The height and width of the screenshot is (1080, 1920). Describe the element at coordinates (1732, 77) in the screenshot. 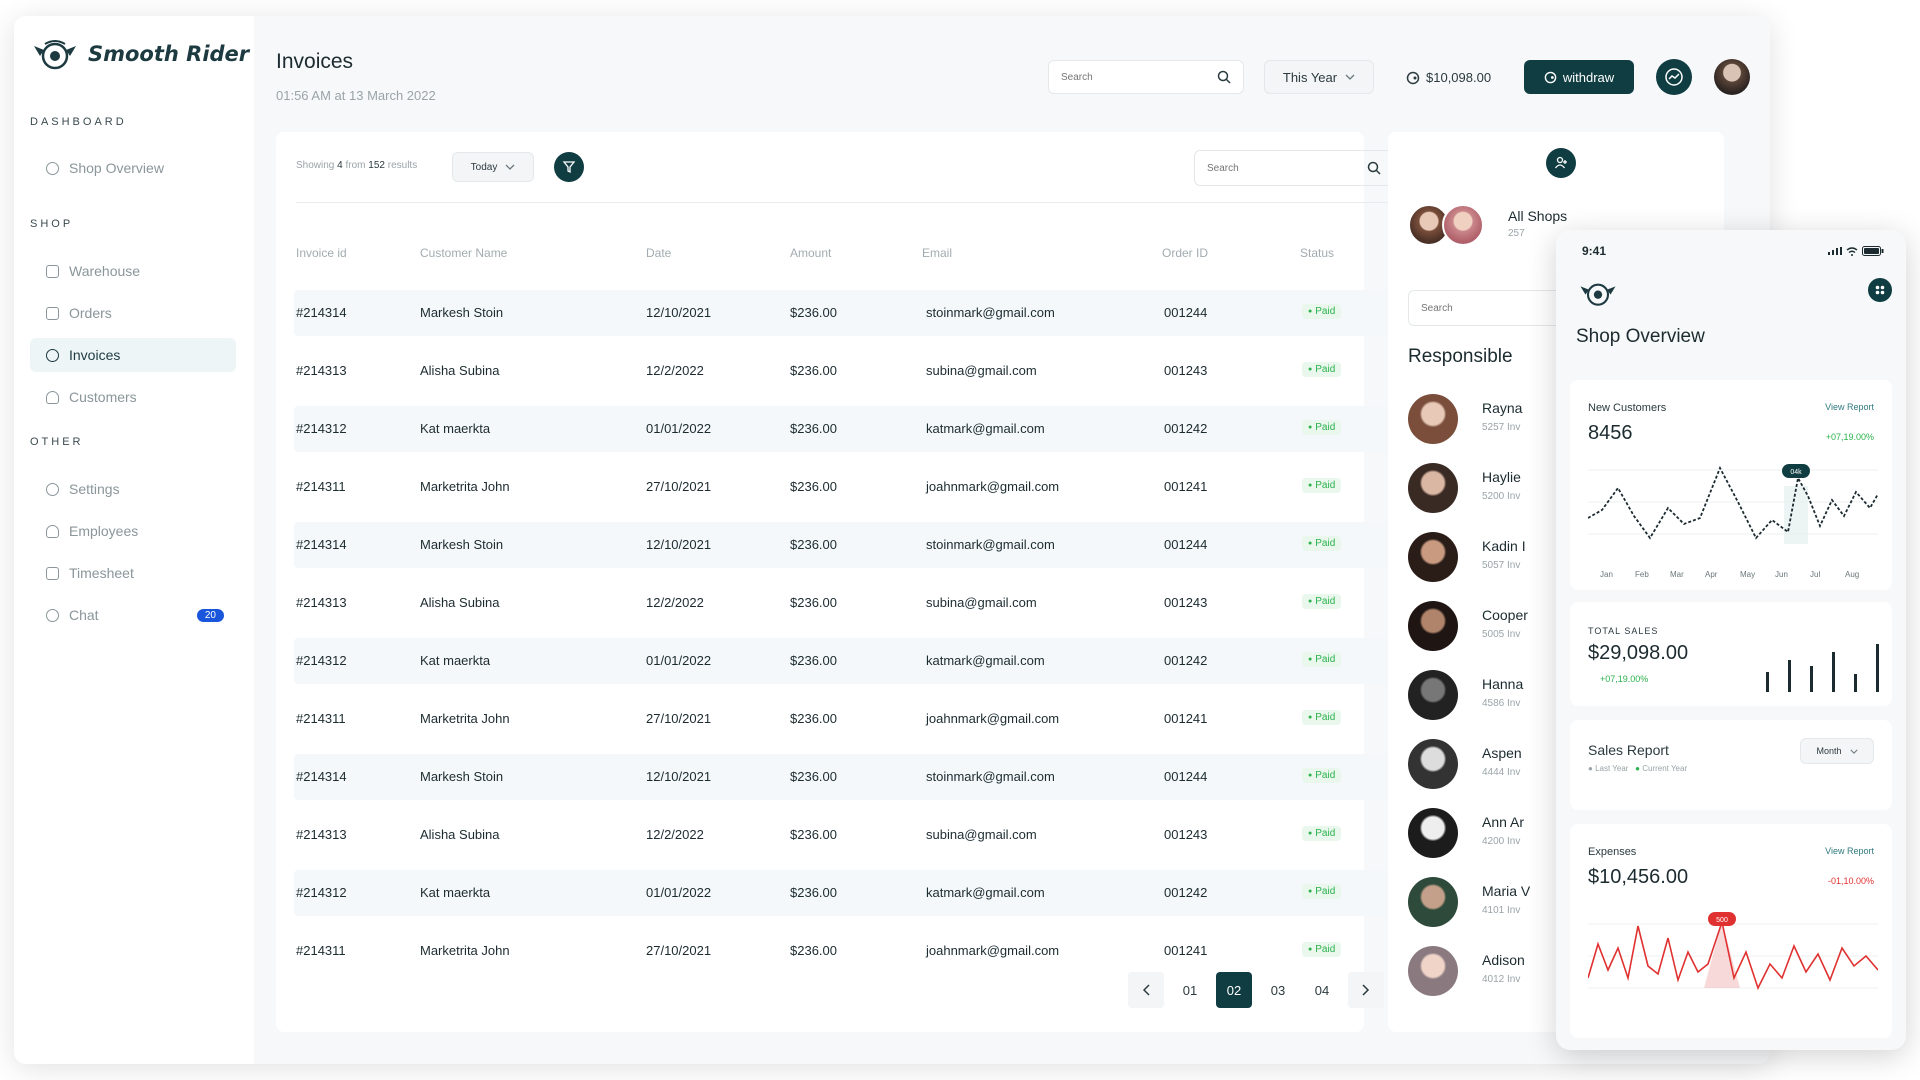

I see `user-avatar` at that location.